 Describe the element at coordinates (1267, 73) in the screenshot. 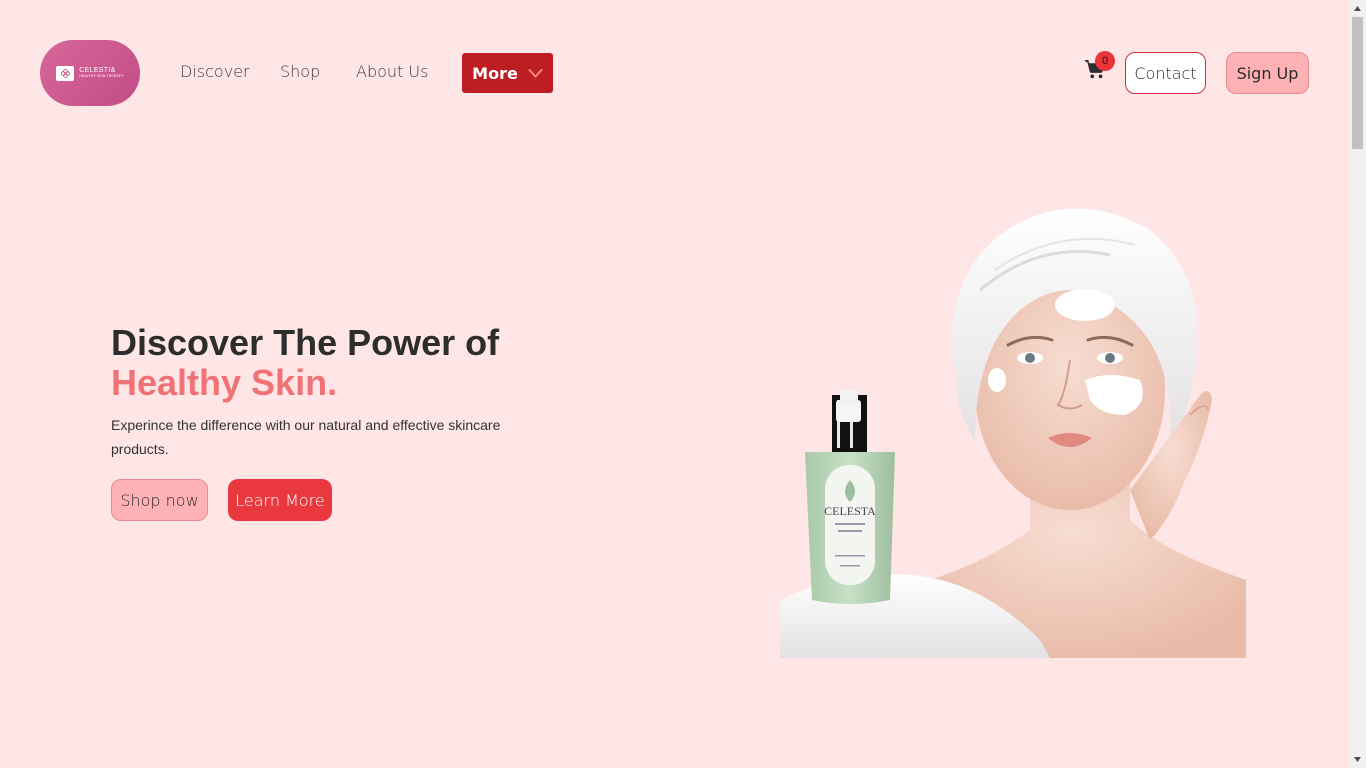

I see `sign-up-button: Sign Up` at that location.